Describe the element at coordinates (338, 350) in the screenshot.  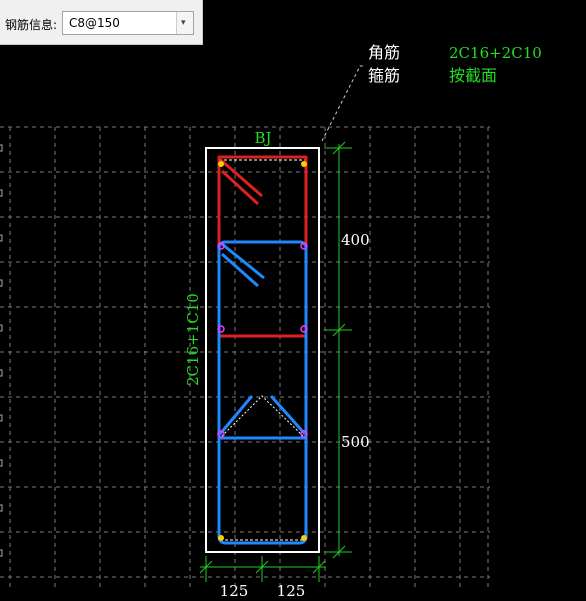
I see `vertical-dimension` at that location.